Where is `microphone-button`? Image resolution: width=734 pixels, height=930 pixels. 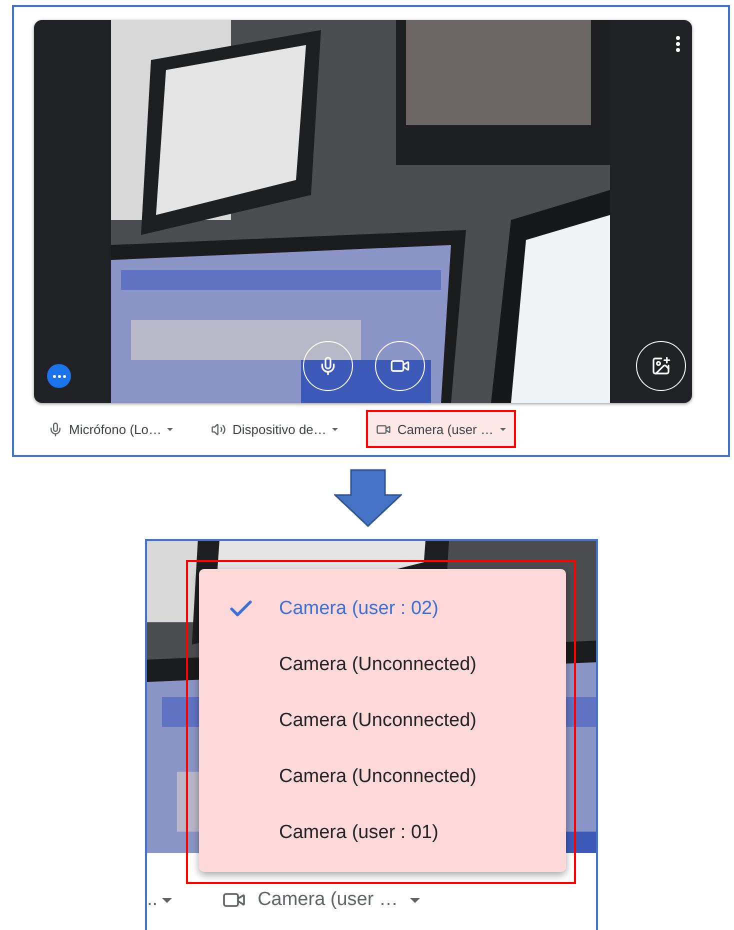
microphone-button is located at coordinates (328, 366).